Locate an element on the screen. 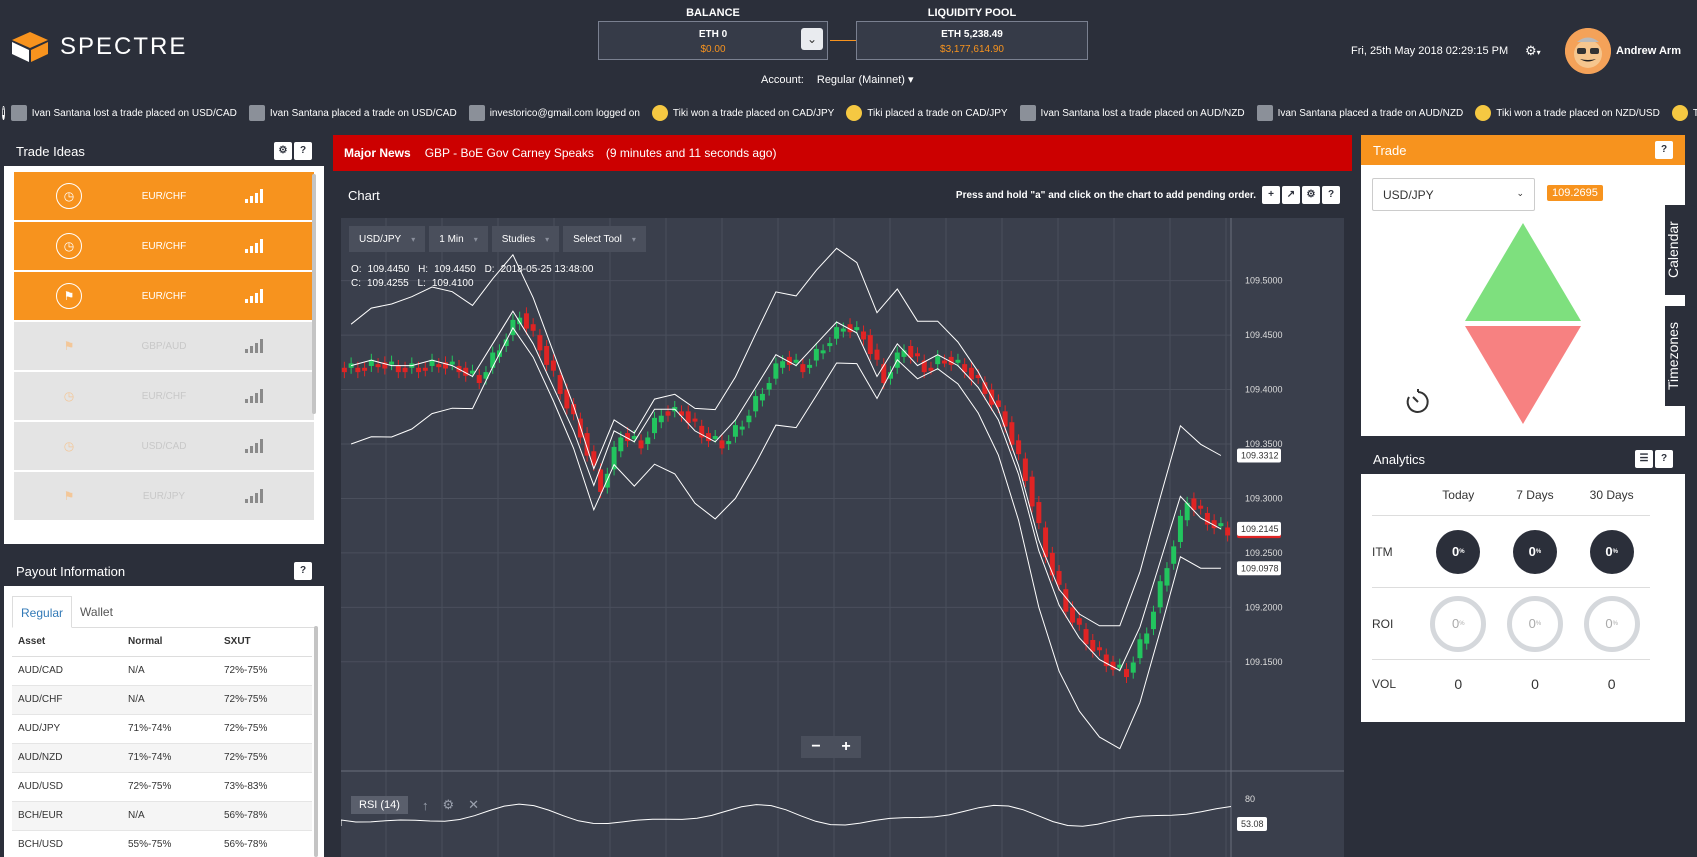 The height and width of the screenshot is (857, 1697). arrow-up-icon is located at coordinates (1523, 272).